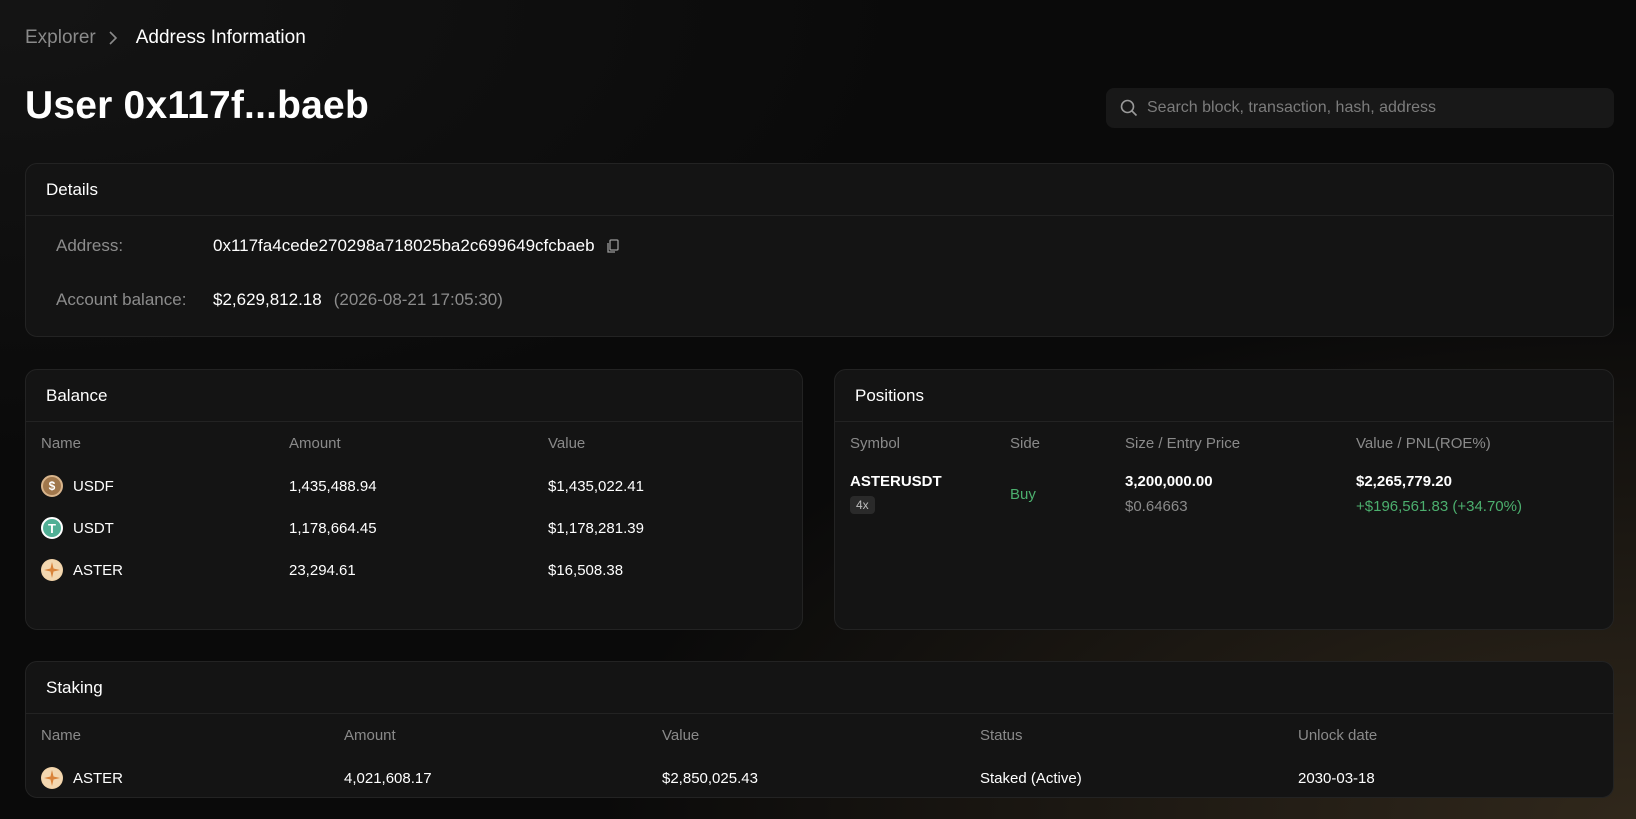 The width and height of the screenshot is (1636, 819). Describe the element at coordinates (116, 38) in the screenshot. I see `chevron-right-icon` at that location.